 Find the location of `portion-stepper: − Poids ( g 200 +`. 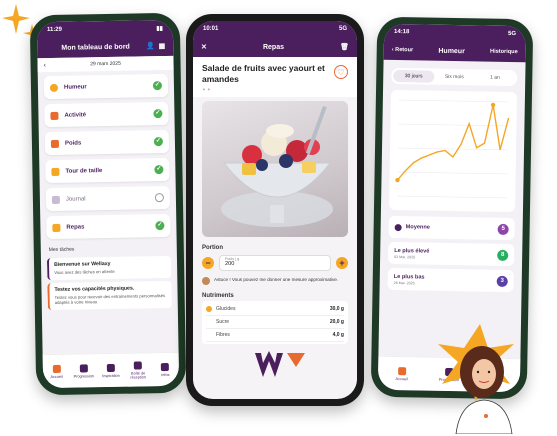

portion-stepper: − Poids ( g 200 + is located at coordinates (275, 263).